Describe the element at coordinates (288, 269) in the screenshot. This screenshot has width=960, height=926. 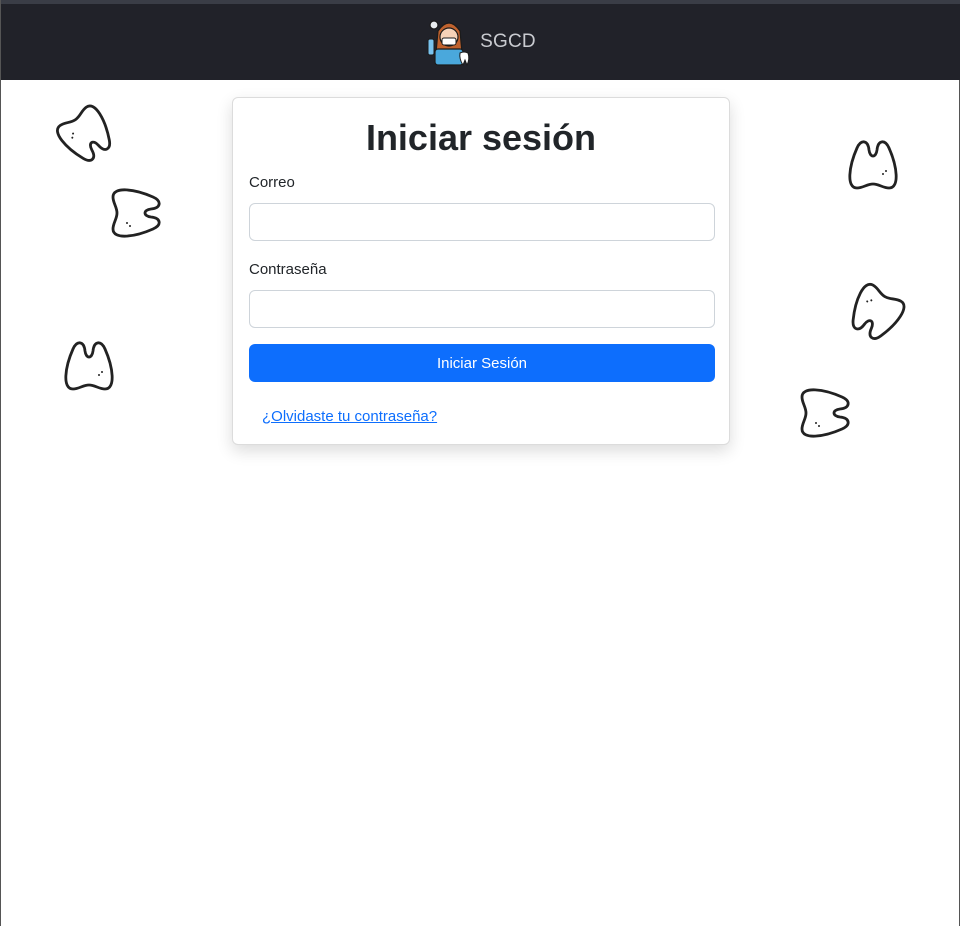
I see `password-label: Contraseña` at that location.